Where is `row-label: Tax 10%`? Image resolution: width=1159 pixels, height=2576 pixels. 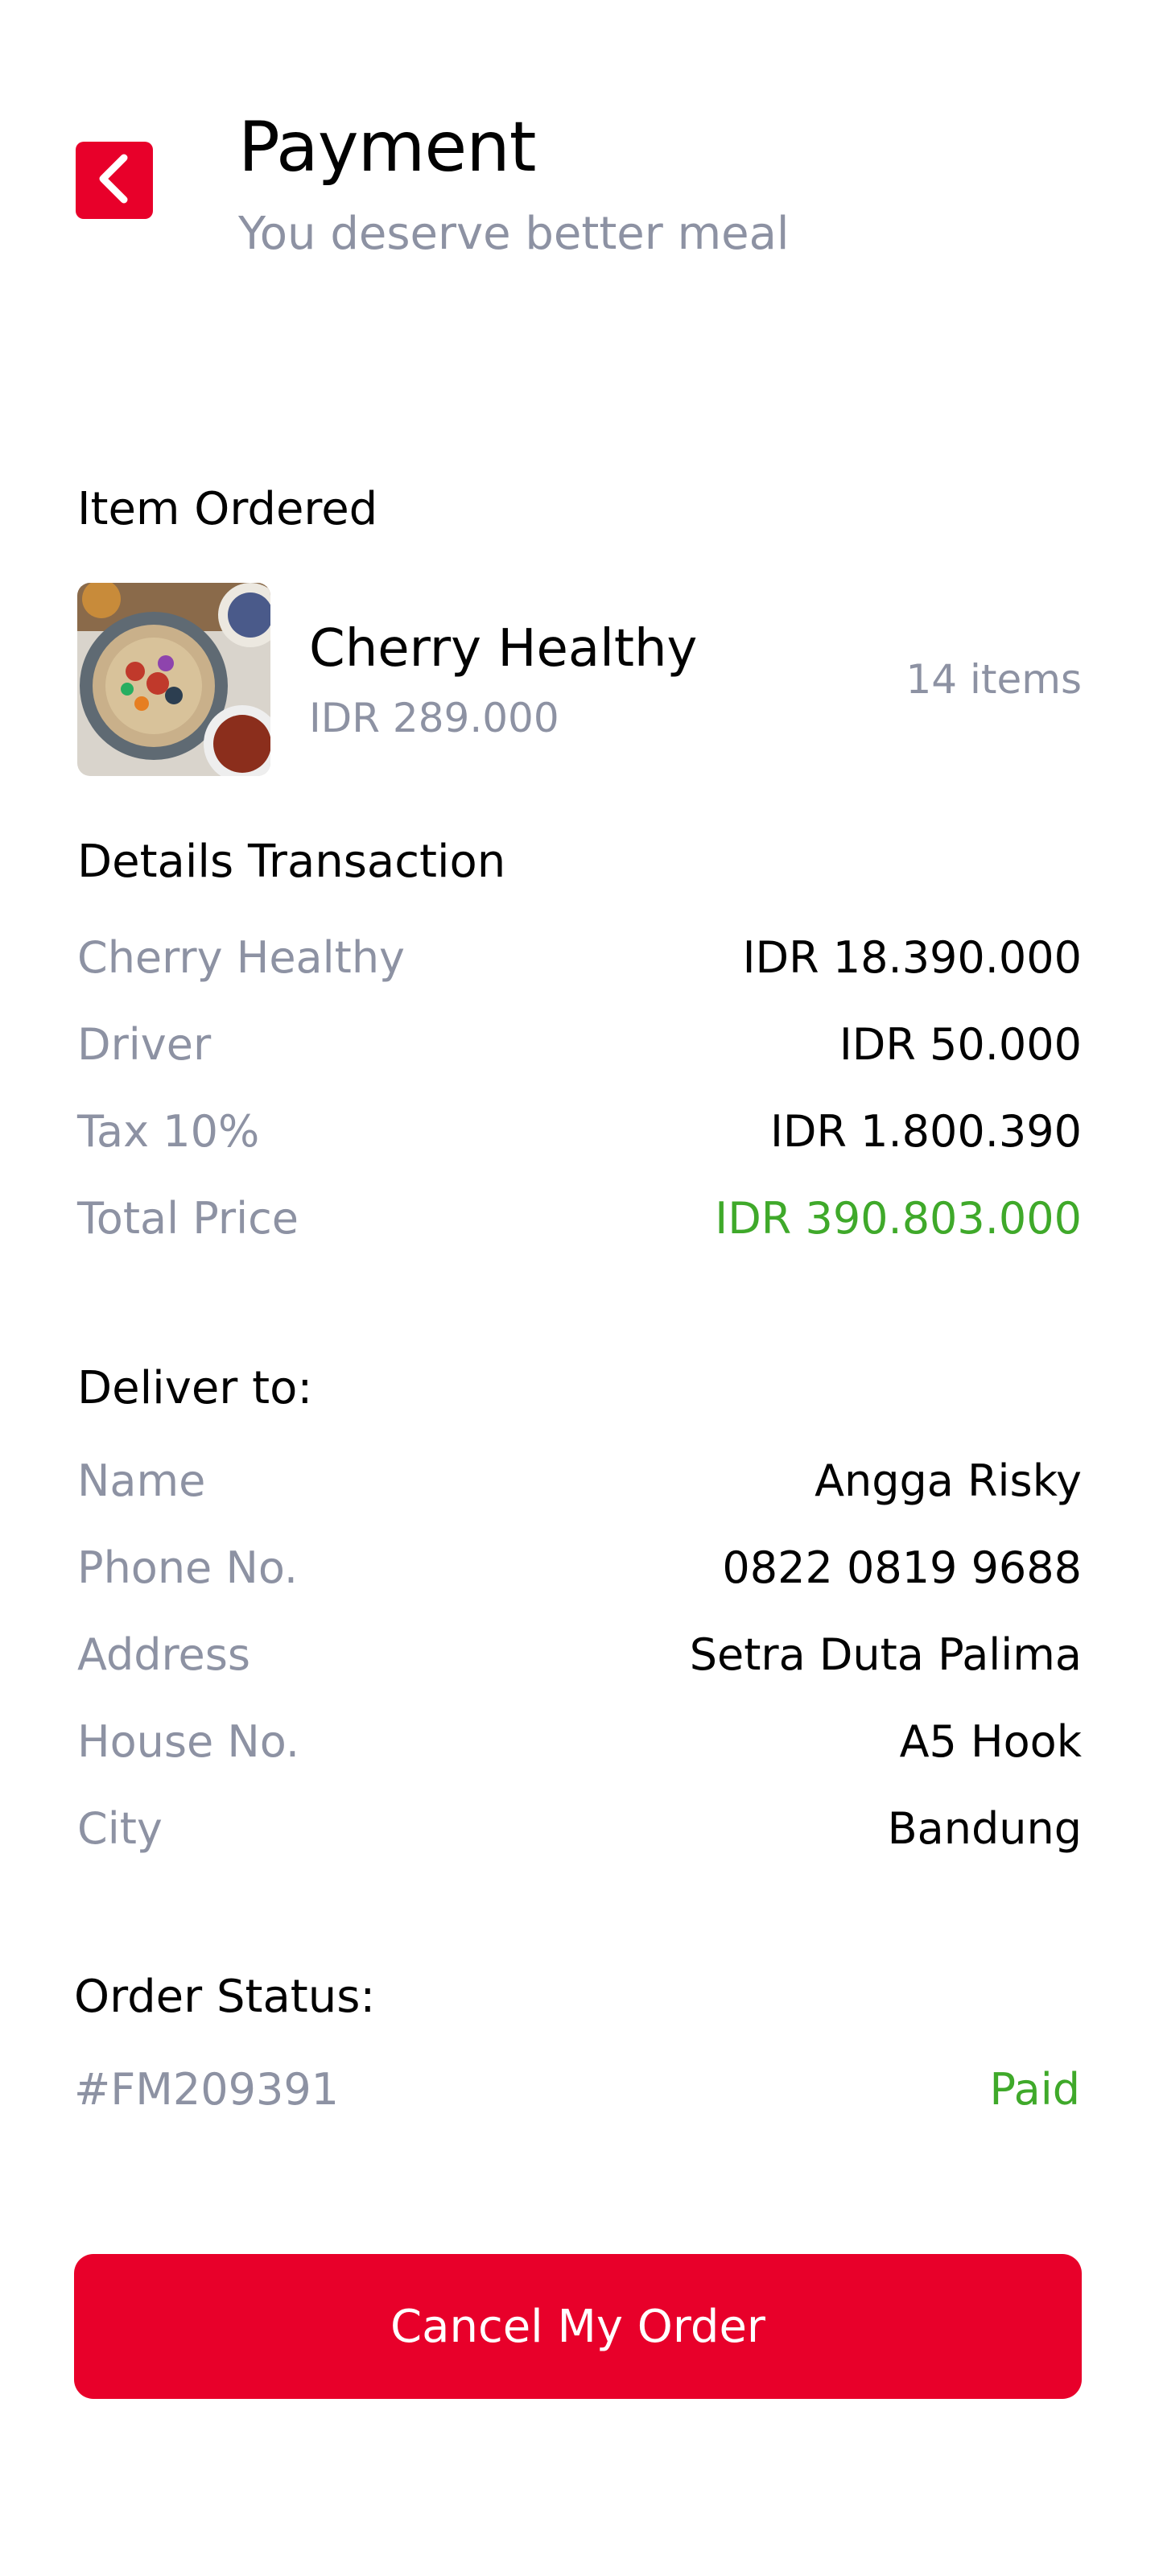 row-label: Tax 10% is located at coordinates (168, 1131).